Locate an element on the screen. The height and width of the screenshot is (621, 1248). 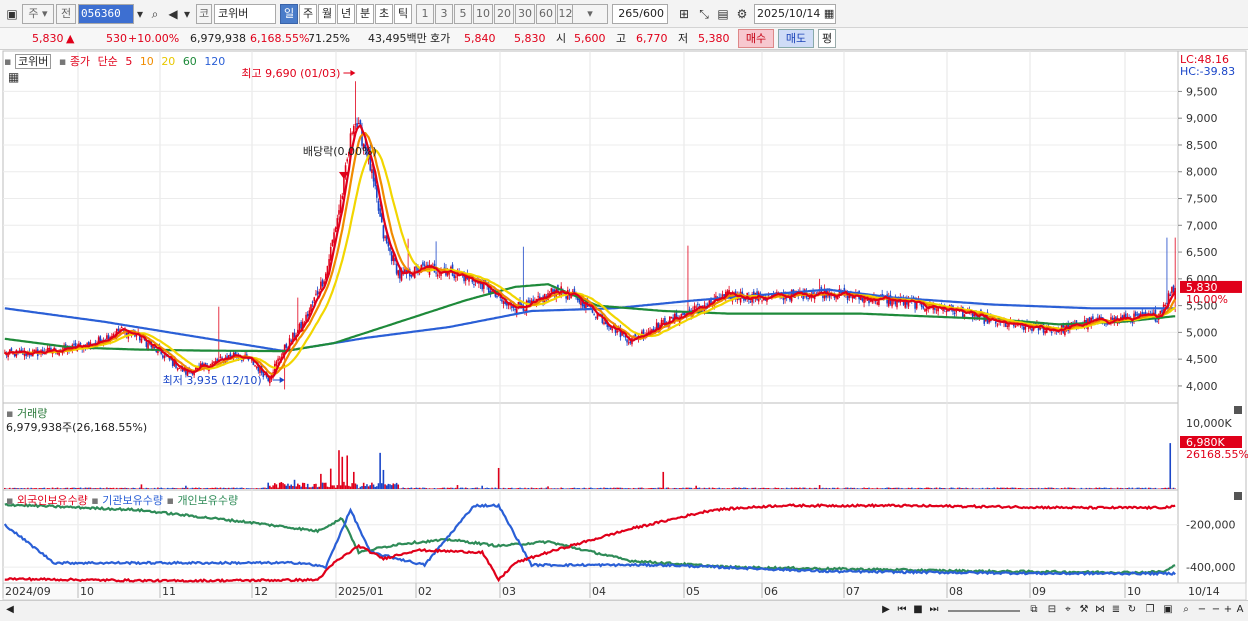
x-axis-label: 06 is located at coordinates (771, 591).